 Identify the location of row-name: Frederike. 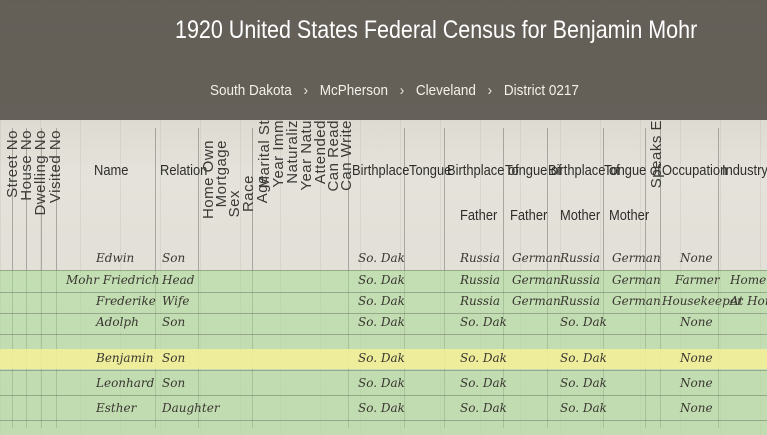
(126, 301).